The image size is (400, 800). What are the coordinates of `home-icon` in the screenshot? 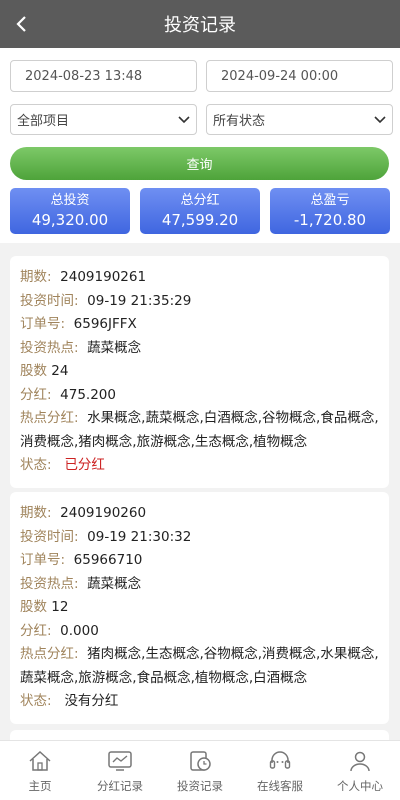 It's located at (40, 761).